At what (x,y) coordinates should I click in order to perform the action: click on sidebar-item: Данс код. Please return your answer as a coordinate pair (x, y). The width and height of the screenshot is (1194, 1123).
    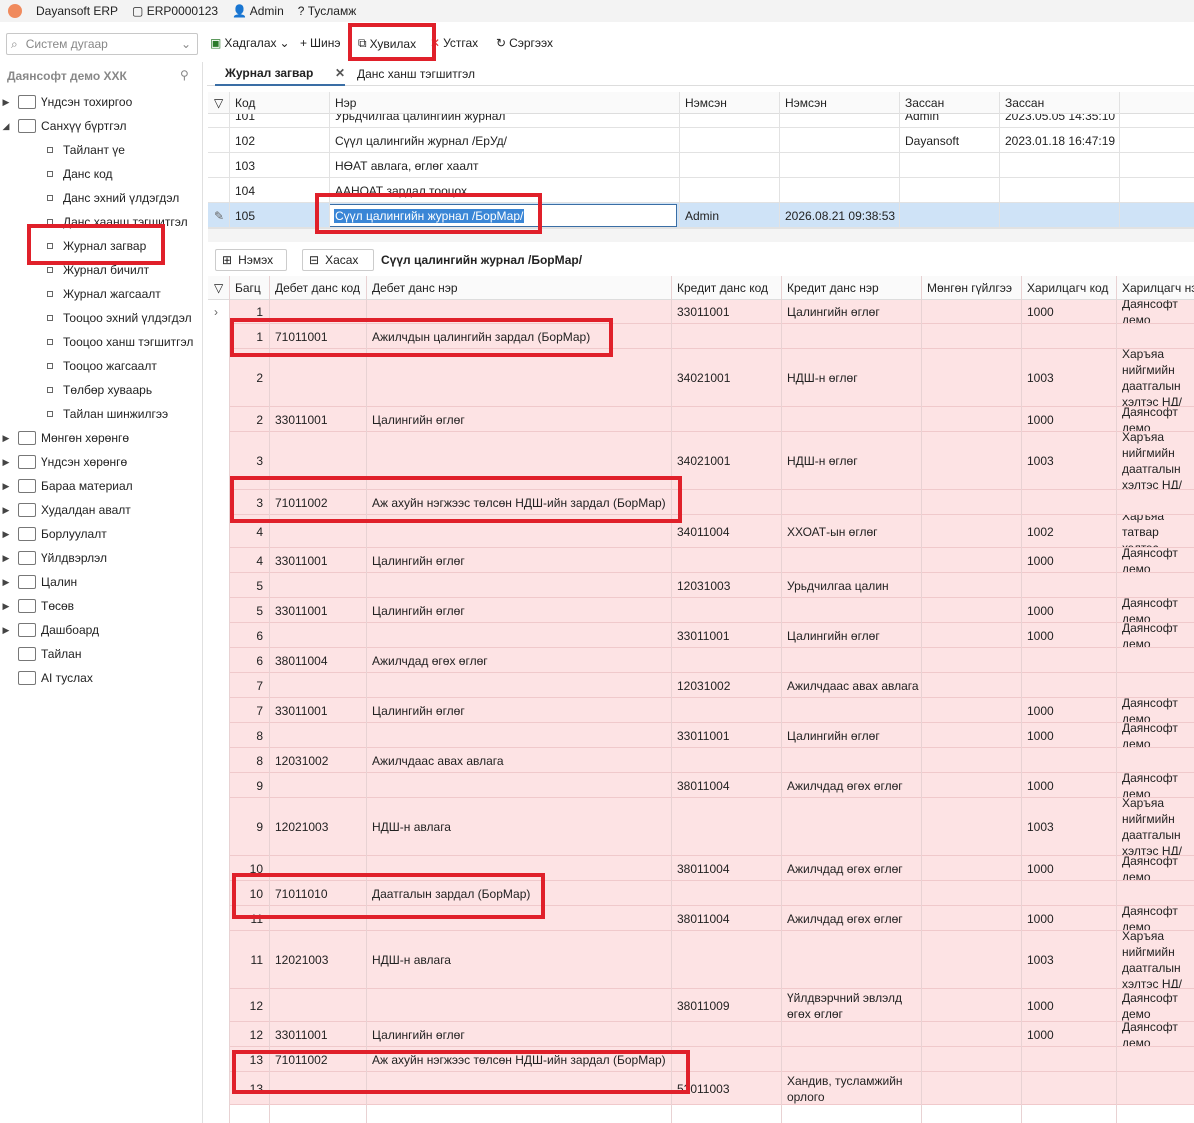
    Looking at the image, I should click on (56, 174).